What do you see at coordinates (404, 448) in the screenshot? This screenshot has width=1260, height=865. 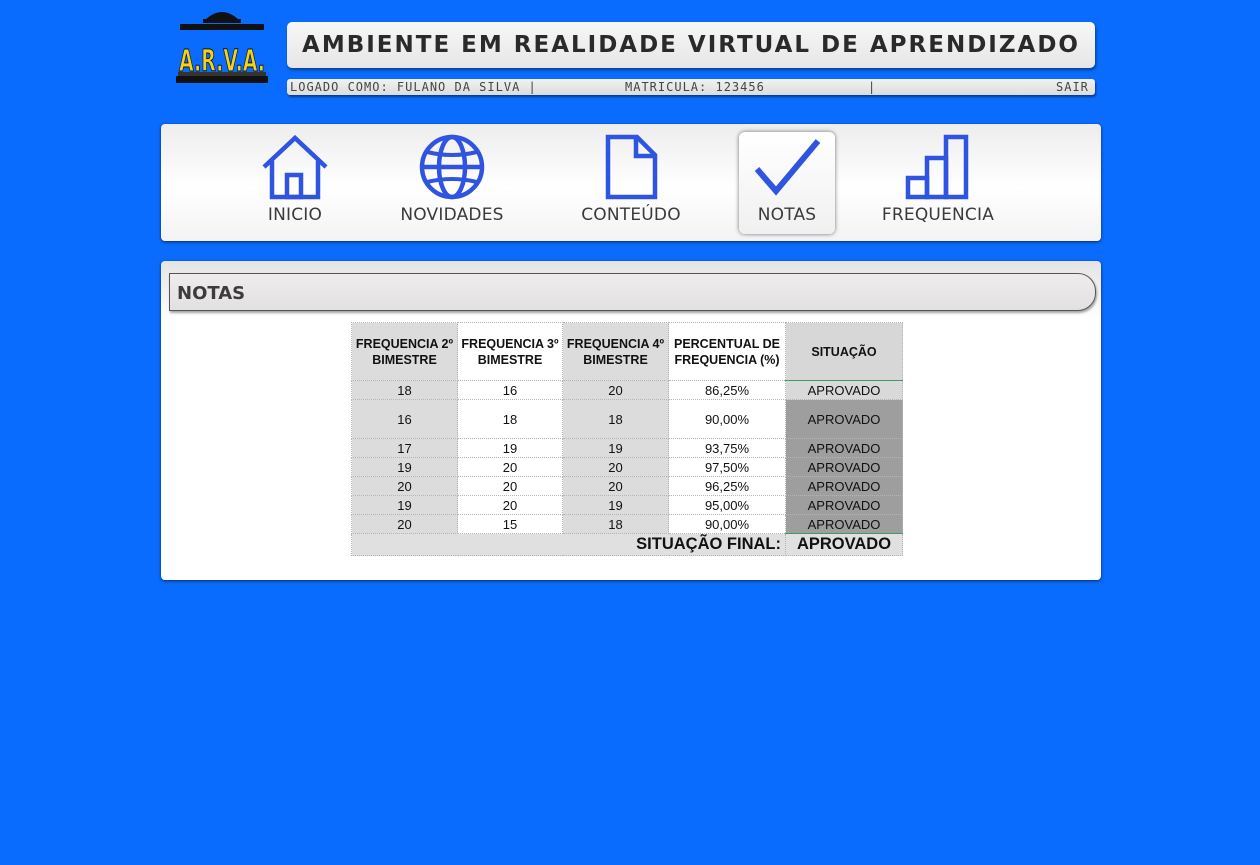 I see `cell-freq2: 17` at bounding box center [404, 448].